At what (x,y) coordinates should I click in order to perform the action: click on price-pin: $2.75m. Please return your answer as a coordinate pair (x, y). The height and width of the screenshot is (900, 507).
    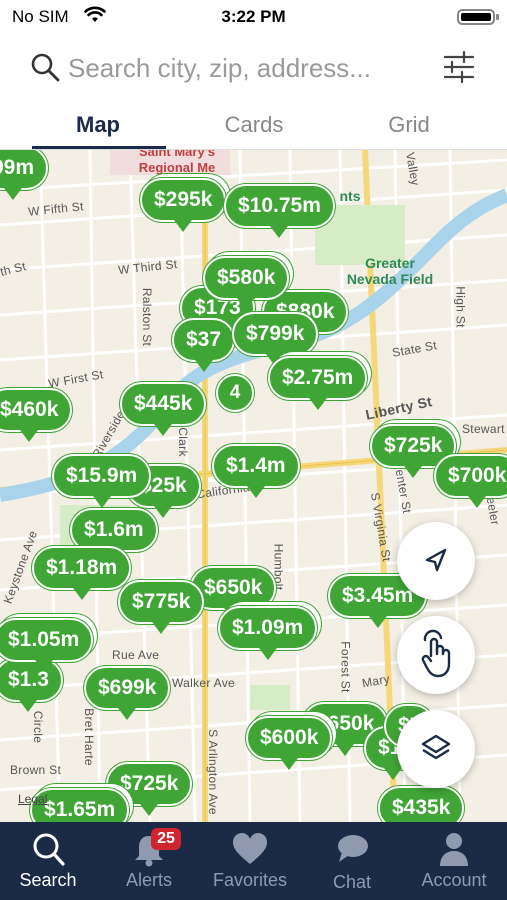
    Looking at the image, I should click on (318, 383).